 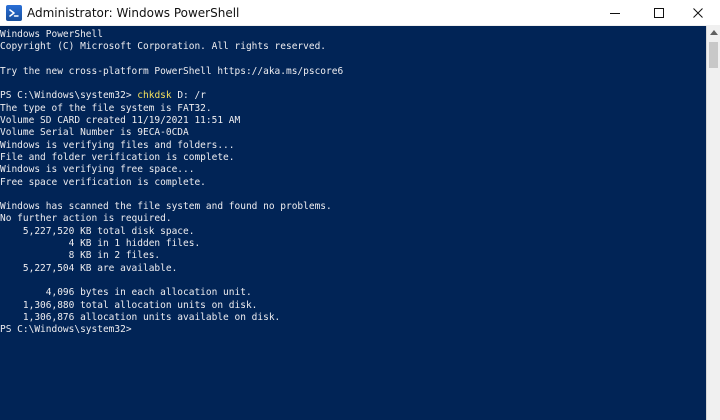 I want to click on window-title: Administrator: Windows PowerShell, so click(x=133, y=13).